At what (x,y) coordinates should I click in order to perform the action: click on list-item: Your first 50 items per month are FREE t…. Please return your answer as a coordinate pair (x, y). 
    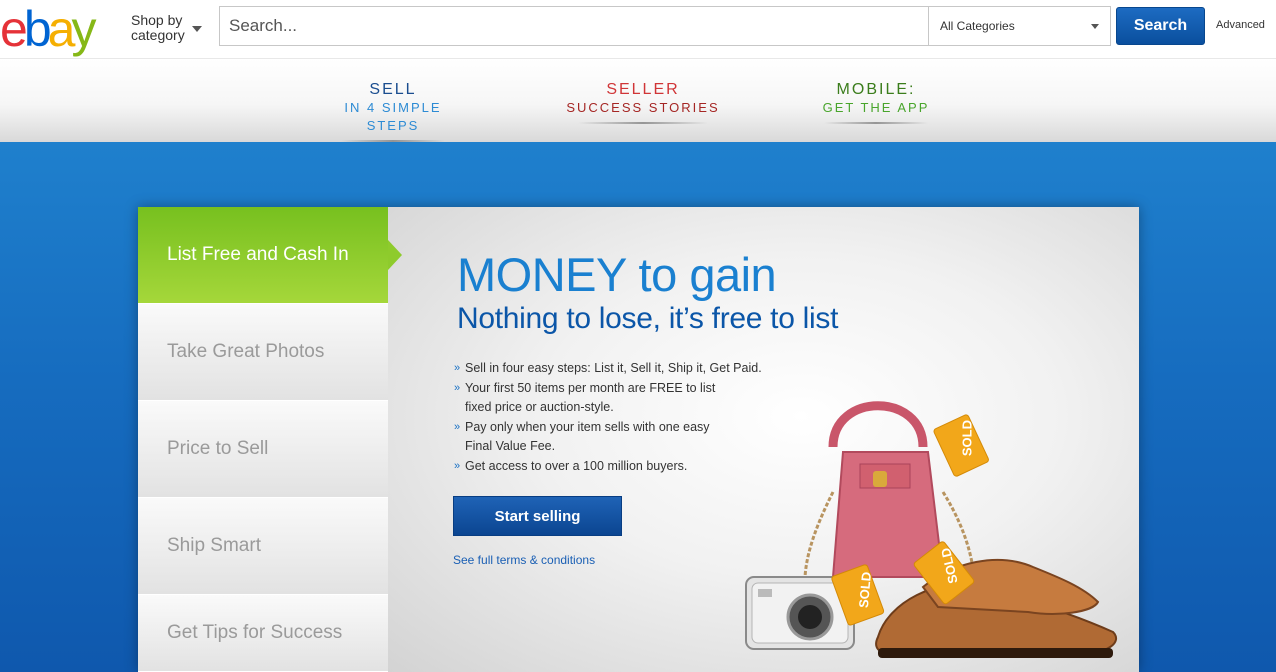
    Looking at the image, I should click on (594, 398).